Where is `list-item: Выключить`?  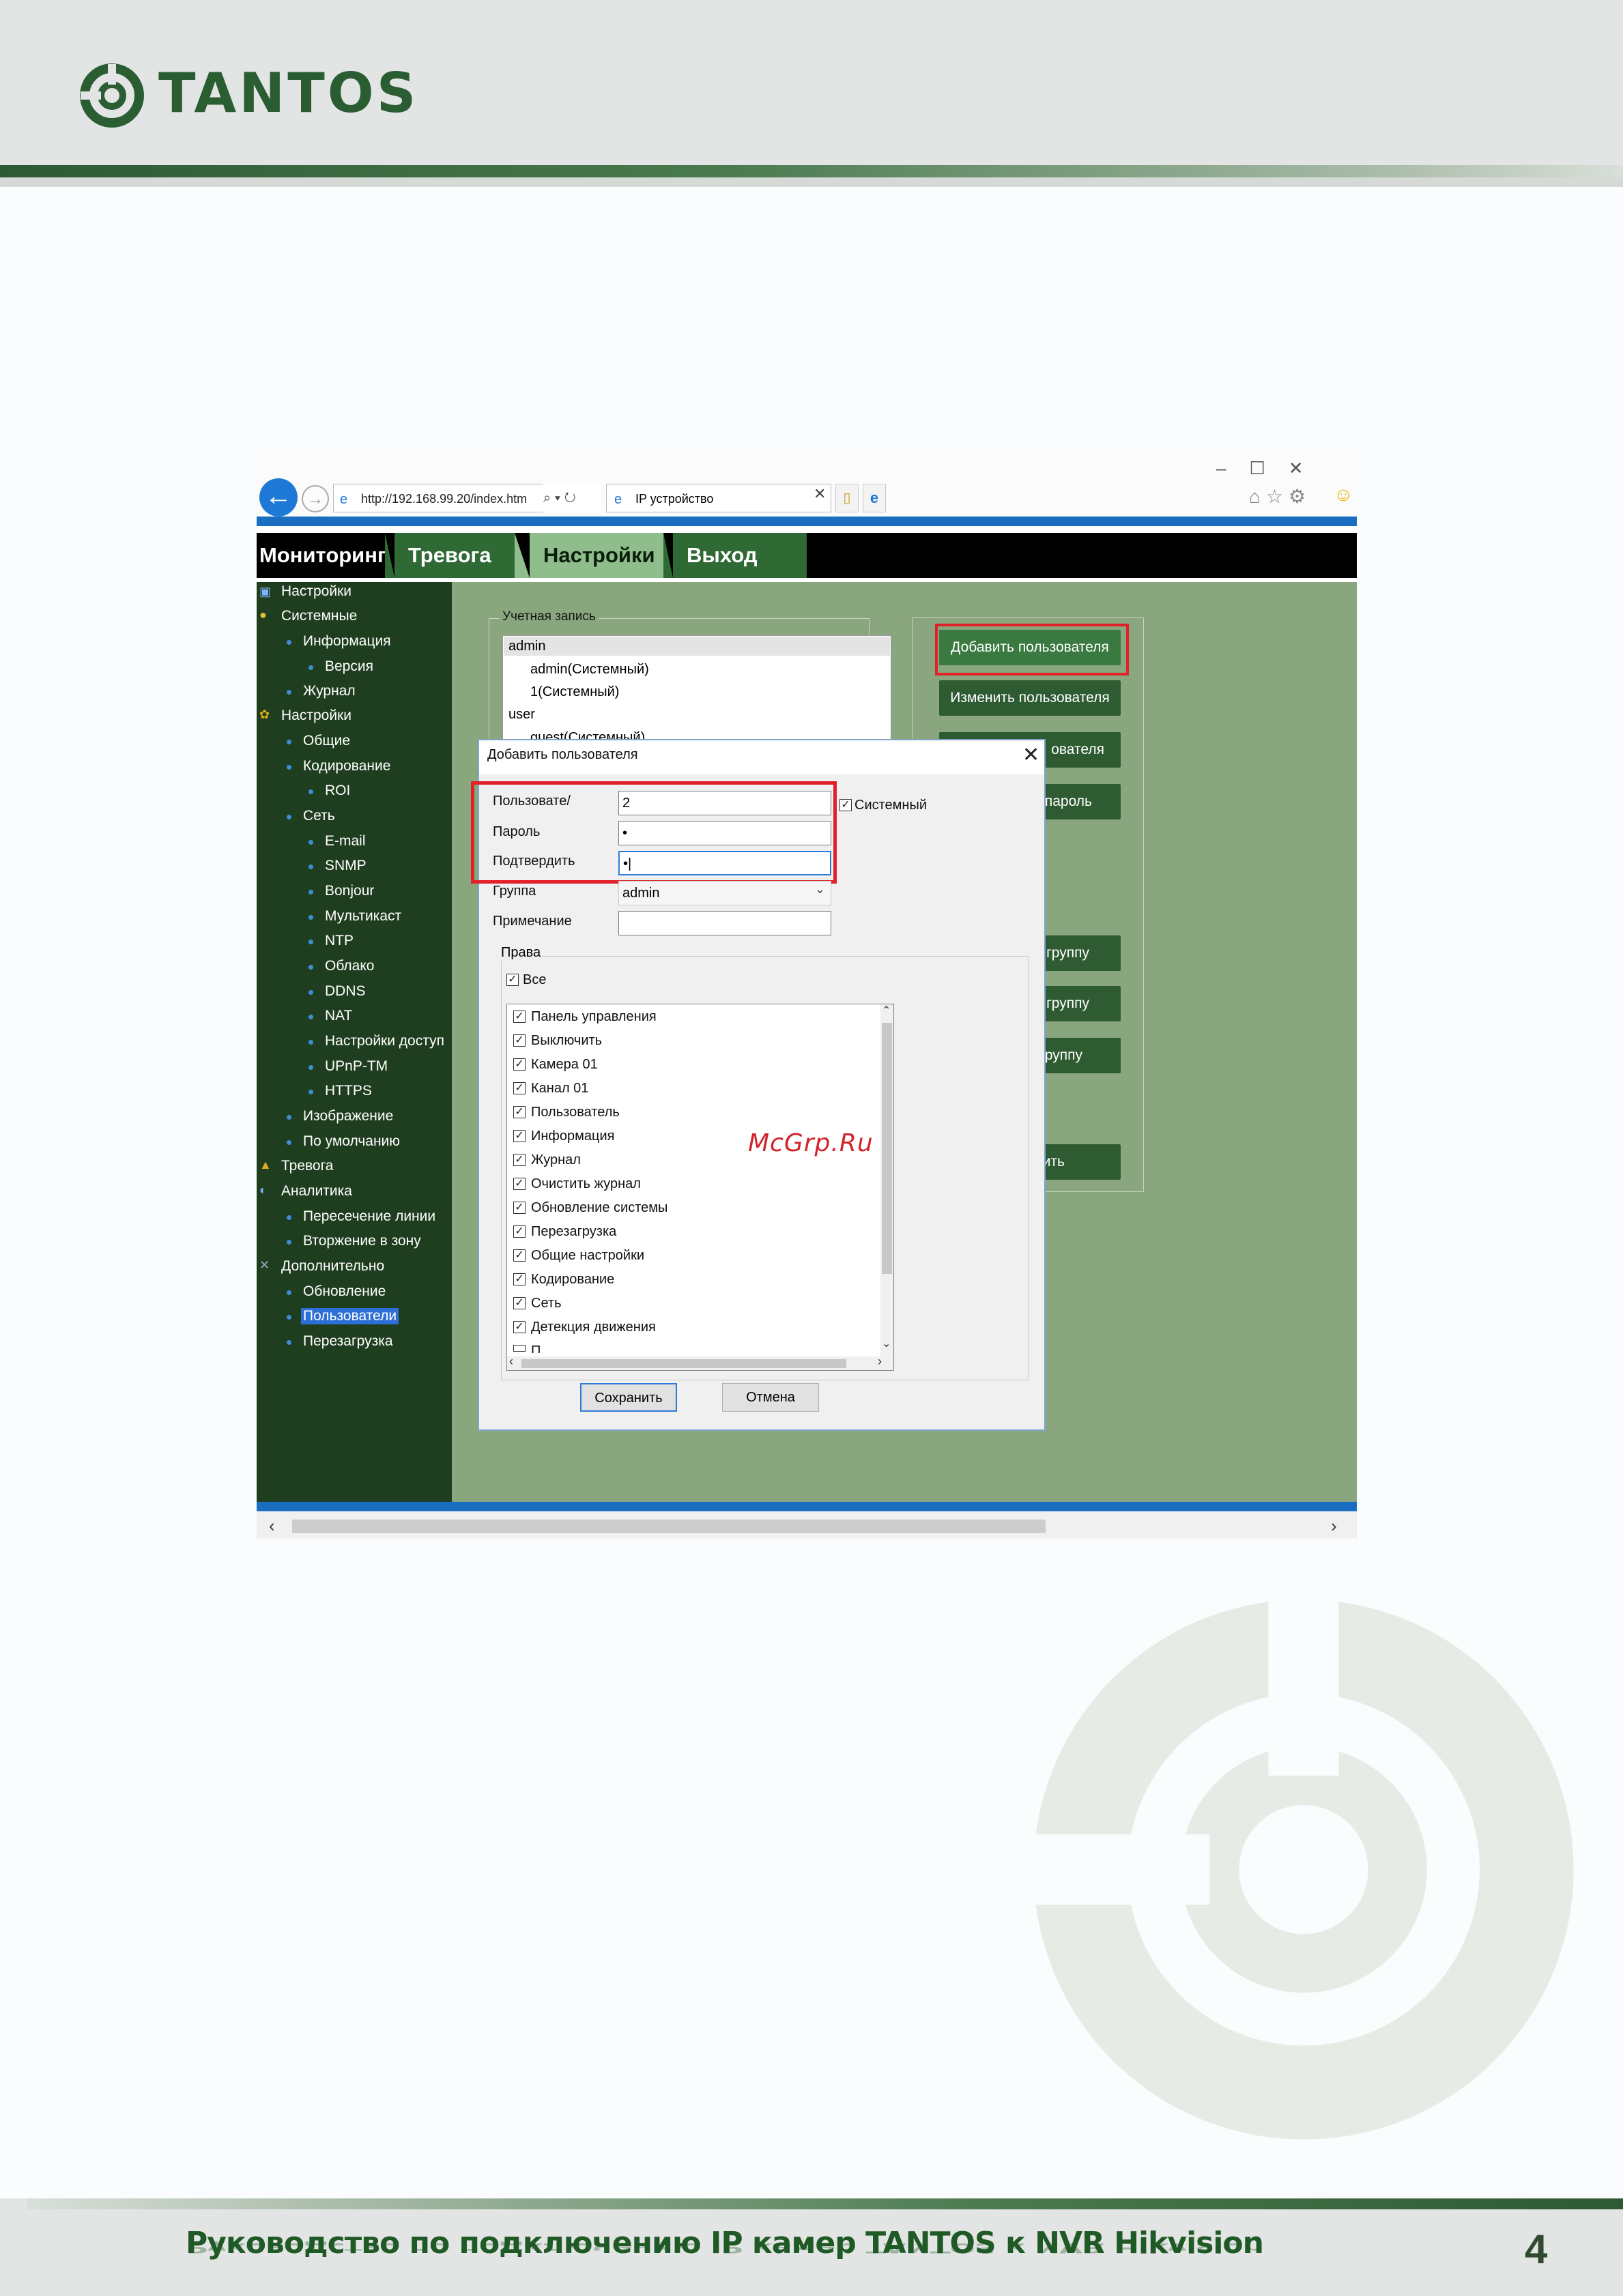
list-item: Выключить is located at coordinates (566, 1041).